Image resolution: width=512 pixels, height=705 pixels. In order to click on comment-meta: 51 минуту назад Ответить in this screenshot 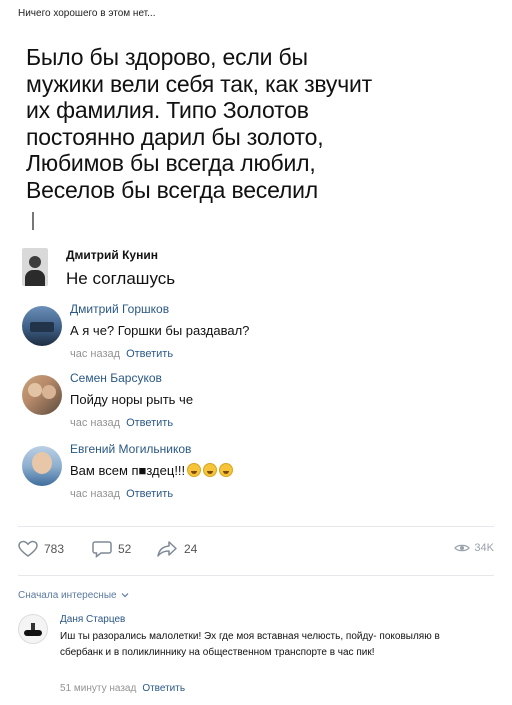, I will do `click(122, 688)`.